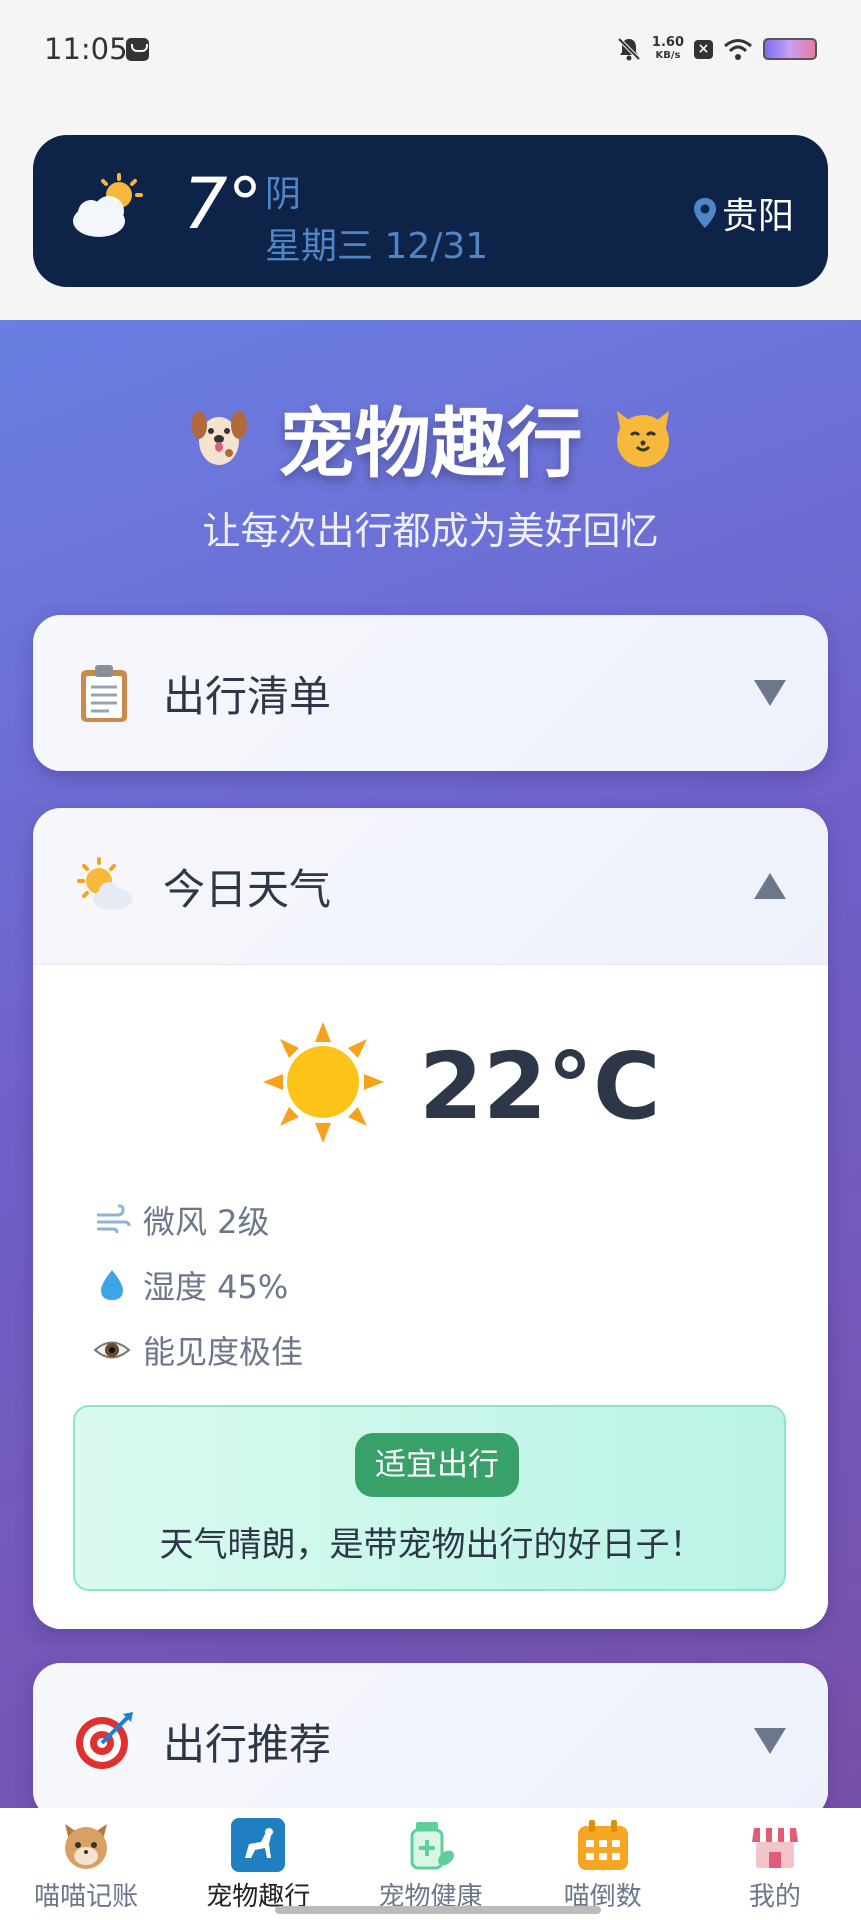 The image size is (861, 1920). Describe the element at coordinates (104, 693) in the screenshot. I see `clipboard-icon` at that location.